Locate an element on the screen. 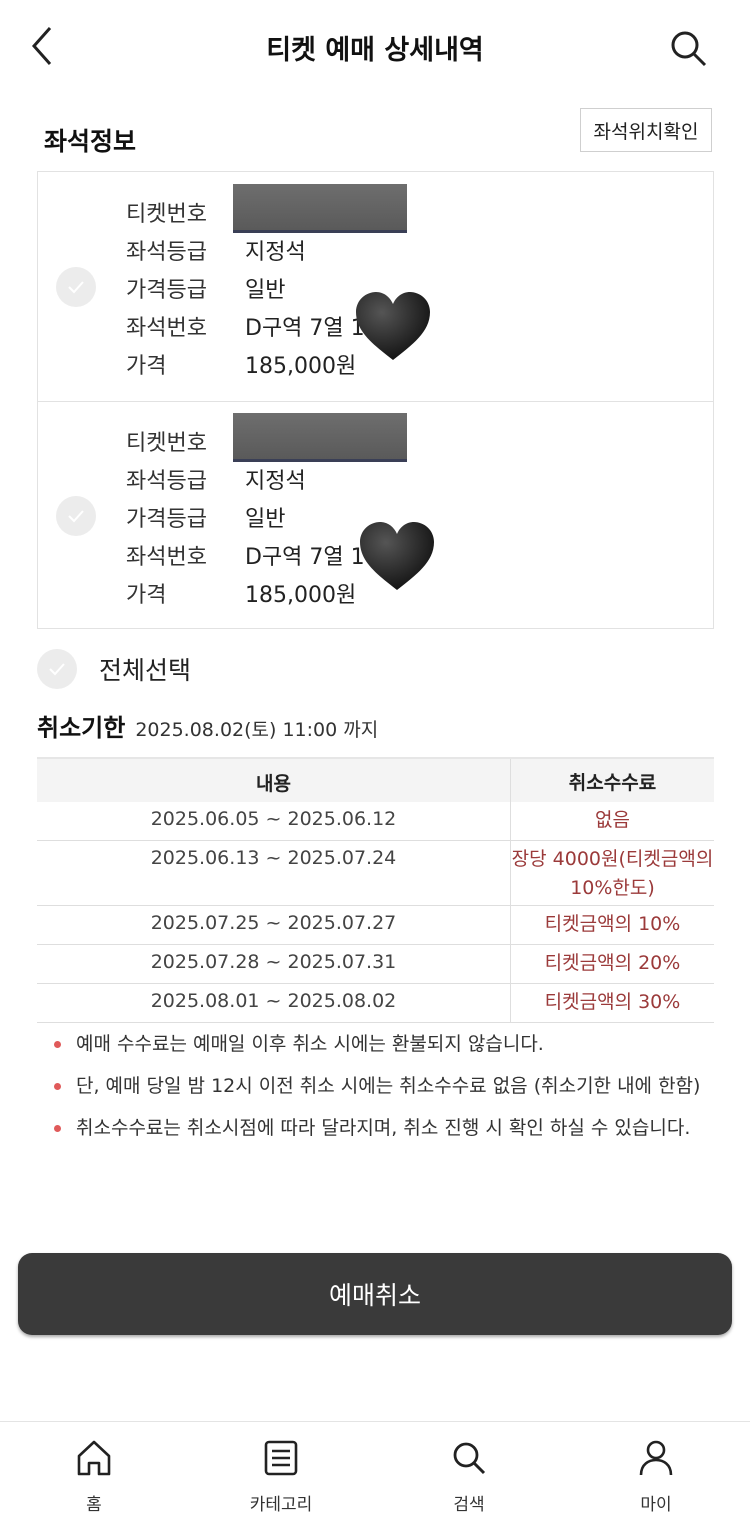  fee-amount: 없음 is located at coordinates (612, 820).